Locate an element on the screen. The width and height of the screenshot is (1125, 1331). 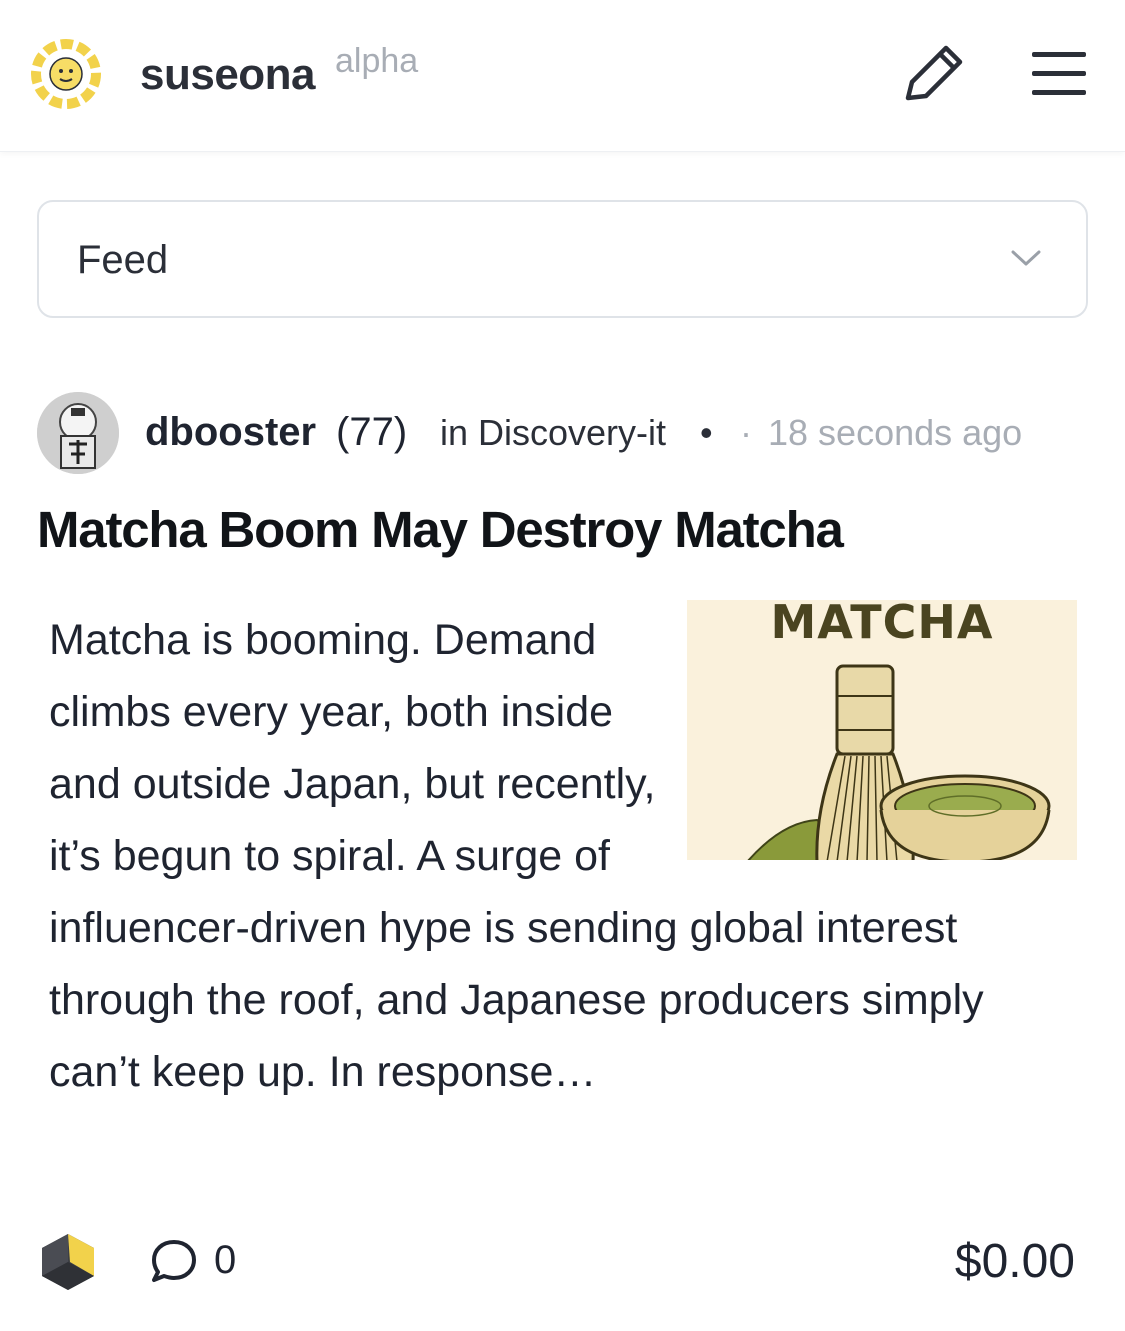
post-thumbnail: MATCHA is located at coordinates (882, 730).